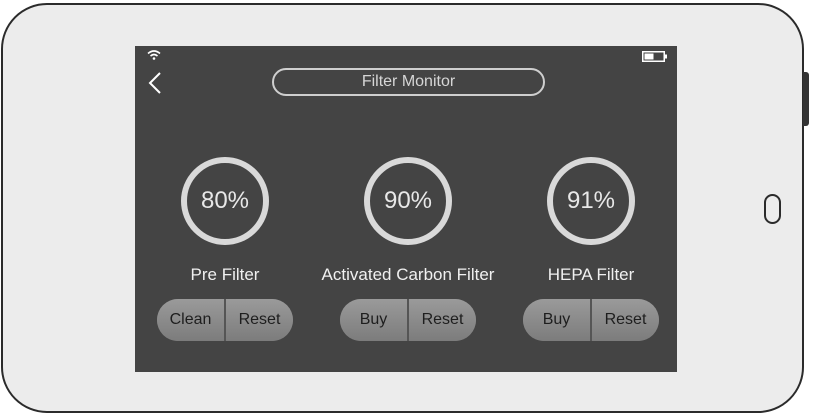 This screenshot has width=817, height=419. Describe the element at coordinates (406, 55) in the screenshot. I see `status-bar` at that location.